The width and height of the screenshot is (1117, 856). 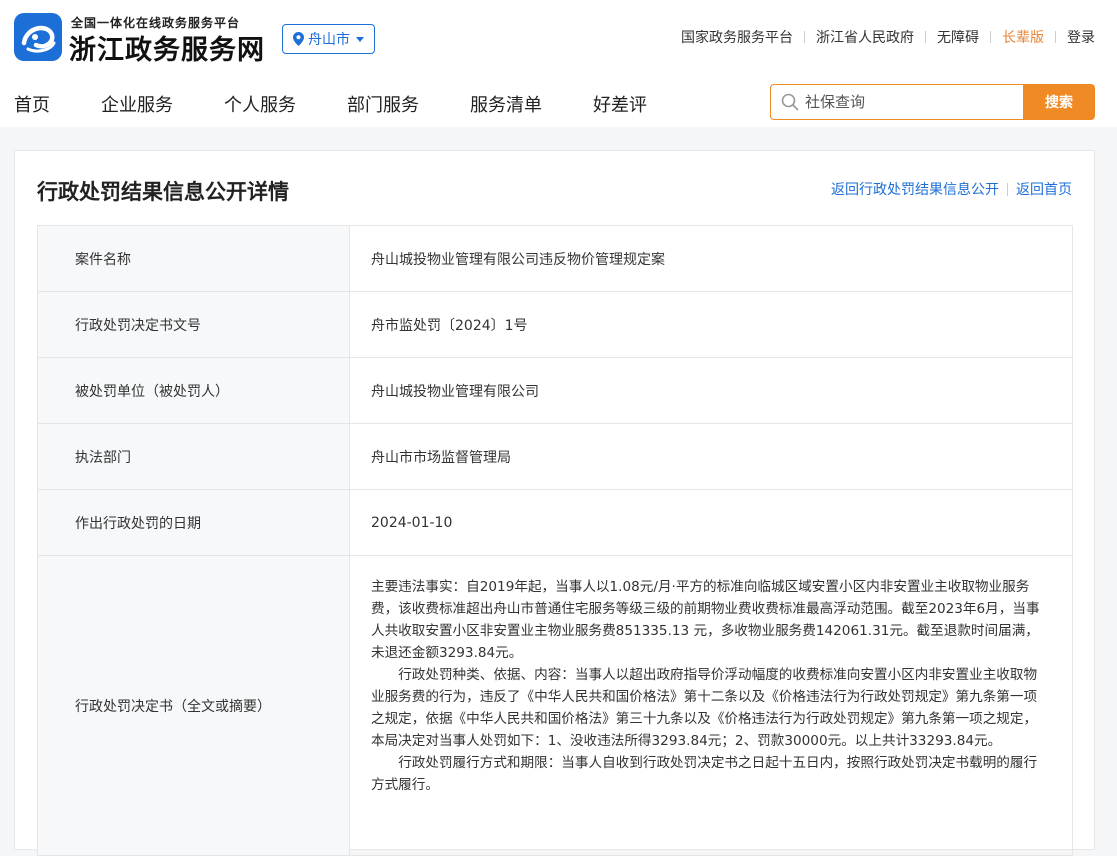 I want to click on row-label: 作出行政处罚的日期, so click(x=194, y=522).